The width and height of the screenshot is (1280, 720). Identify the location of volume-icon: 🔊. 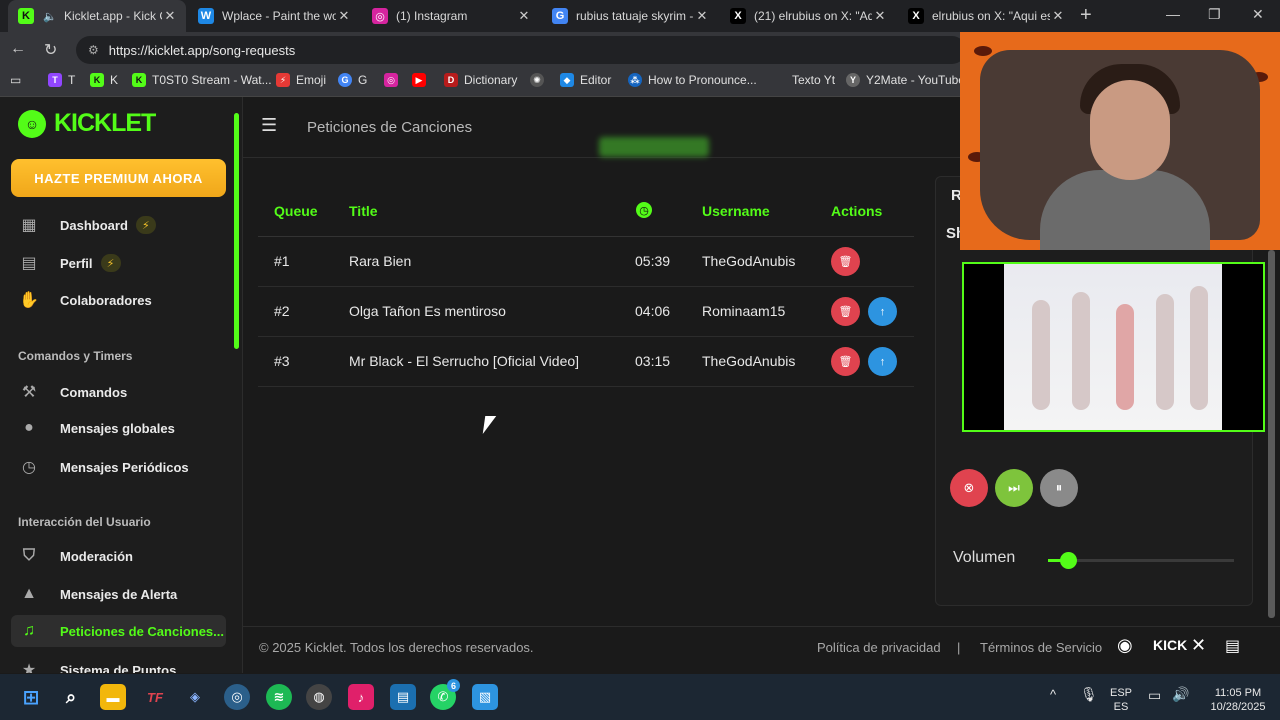
(1180, 694).